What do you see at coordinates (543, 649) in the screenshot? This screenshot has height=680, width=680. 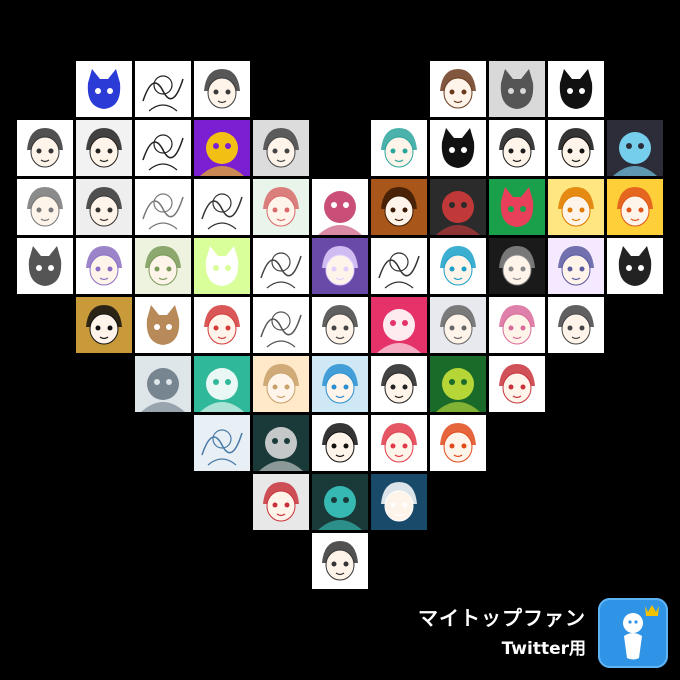 I see `app-subtitle: Twitter用` at bounding box center [543, 649].